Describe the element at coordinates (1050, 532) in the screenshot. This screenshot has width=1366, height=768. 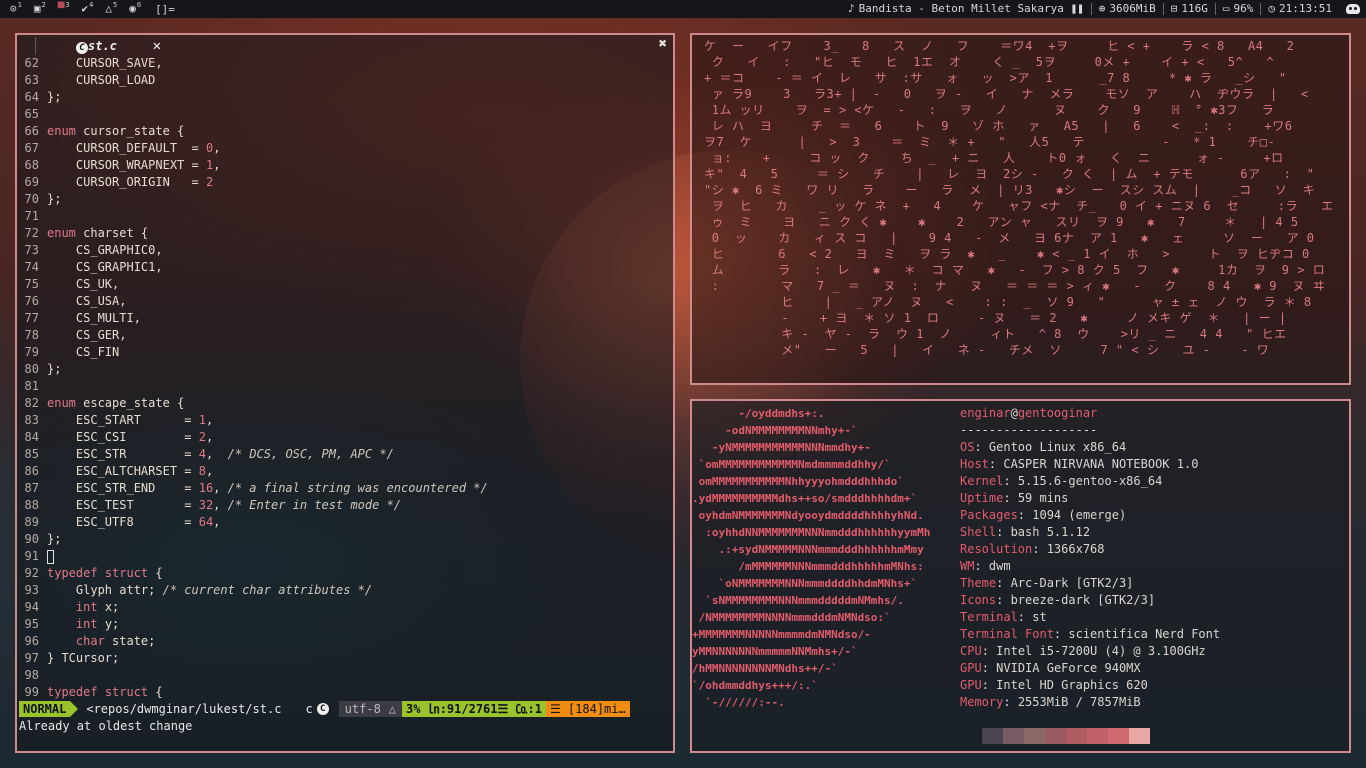
I see `info-value: bash 5.1.12` at that location.